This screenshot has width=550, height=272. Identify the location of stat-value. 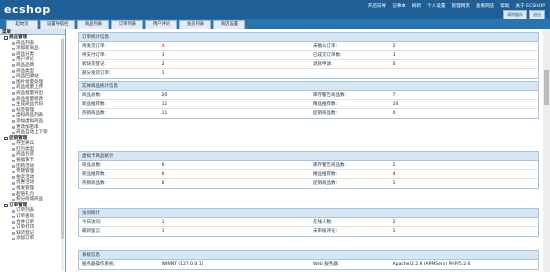
(464, 73).